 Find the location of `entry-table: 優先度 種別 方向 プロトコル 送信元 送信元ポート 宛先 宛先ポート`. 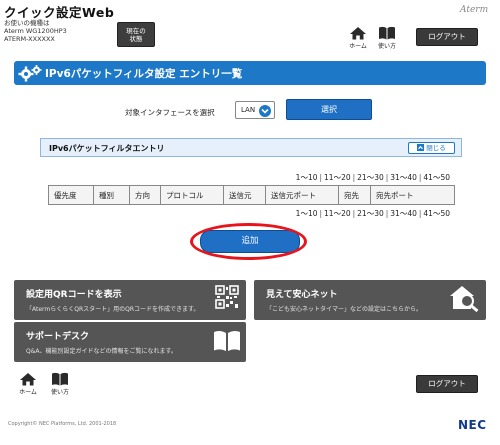

entry-table: 優先度 種別 方向 プロトコル 送信元 送信元ポート 宛先 宛先ポート is located at coordinates (251, 195).